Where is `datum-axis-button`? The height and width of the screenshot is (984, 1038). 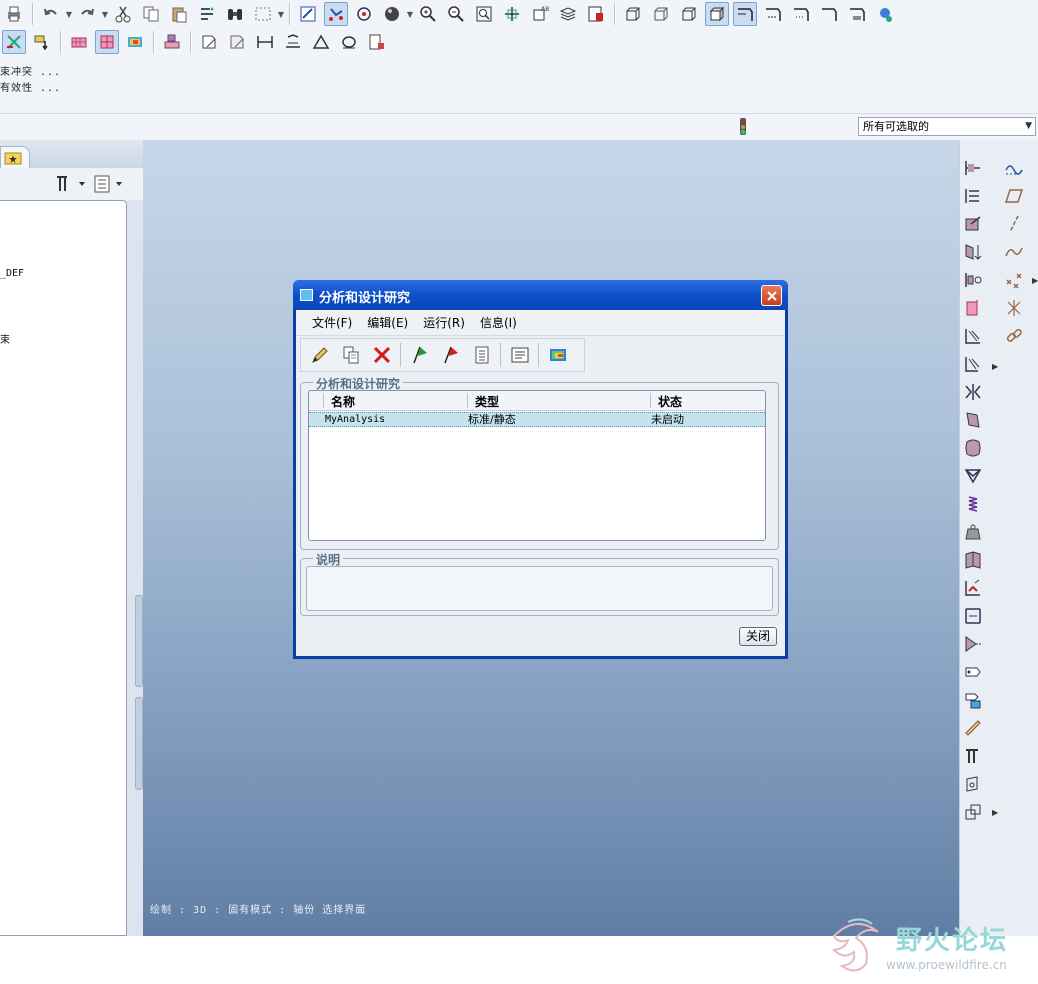 datum-axis-button is located at coordinates (1014, 224).